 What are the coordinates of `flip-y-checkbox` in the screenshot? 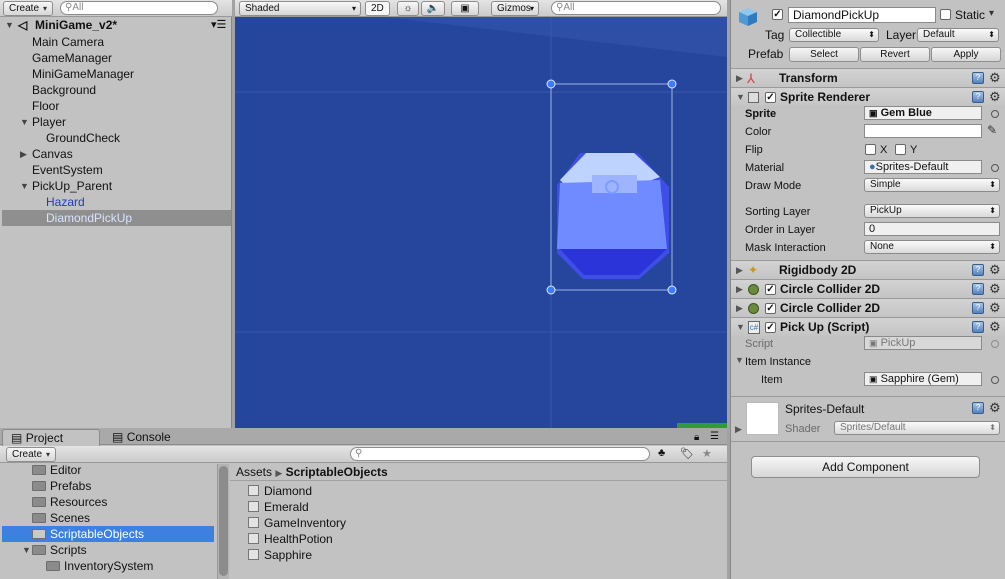 It's located at (900, 149).